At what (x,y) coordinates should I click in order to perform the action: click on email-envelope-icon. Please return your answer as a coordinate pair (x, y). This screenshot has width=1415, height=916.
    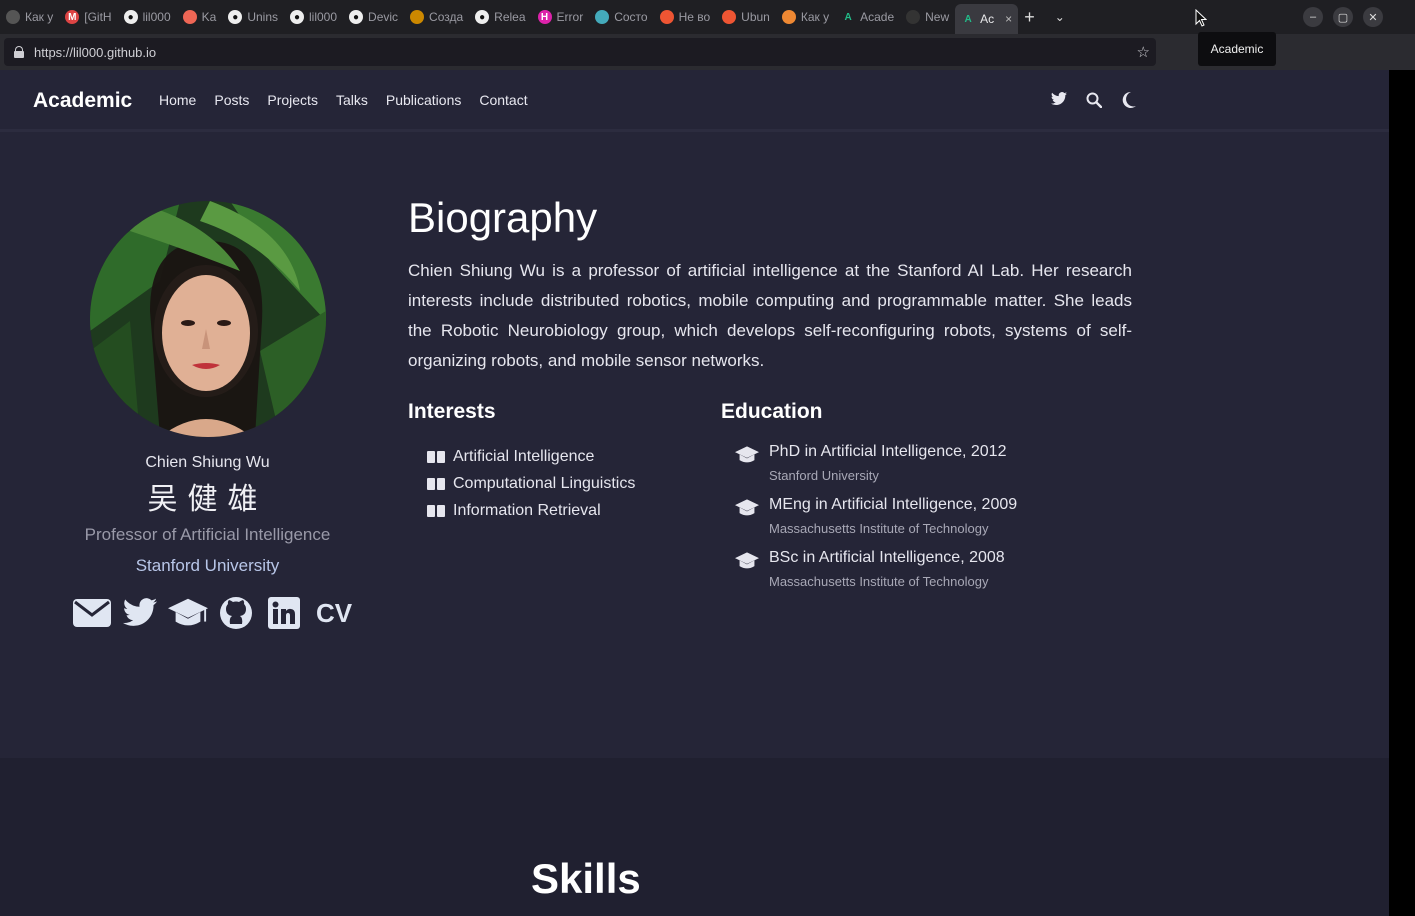
    Looking at the image, I should click on (92, 613).